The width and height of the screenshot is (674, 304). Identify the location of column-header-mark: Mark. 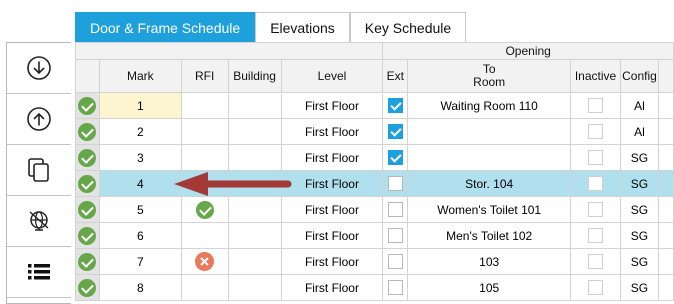
(140, 76).